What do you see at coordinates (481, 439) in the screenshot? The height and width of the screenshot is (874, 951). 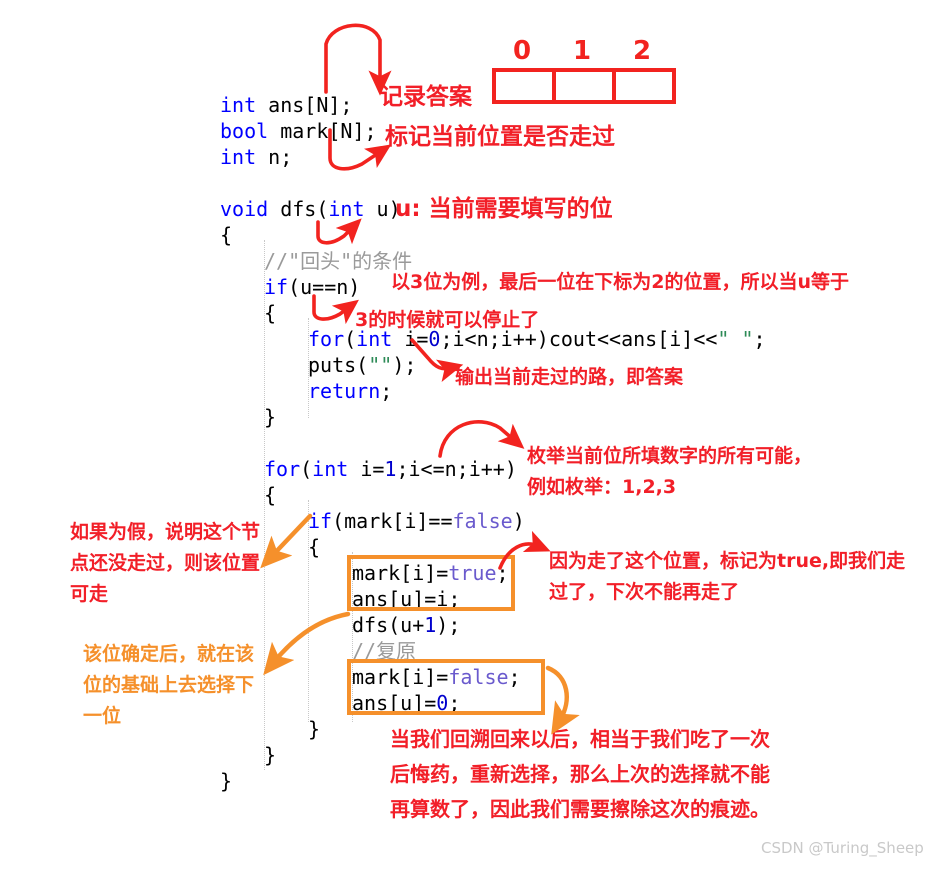 I see `arrow-to-enumerate-loop` at bounding box center [481, 439].